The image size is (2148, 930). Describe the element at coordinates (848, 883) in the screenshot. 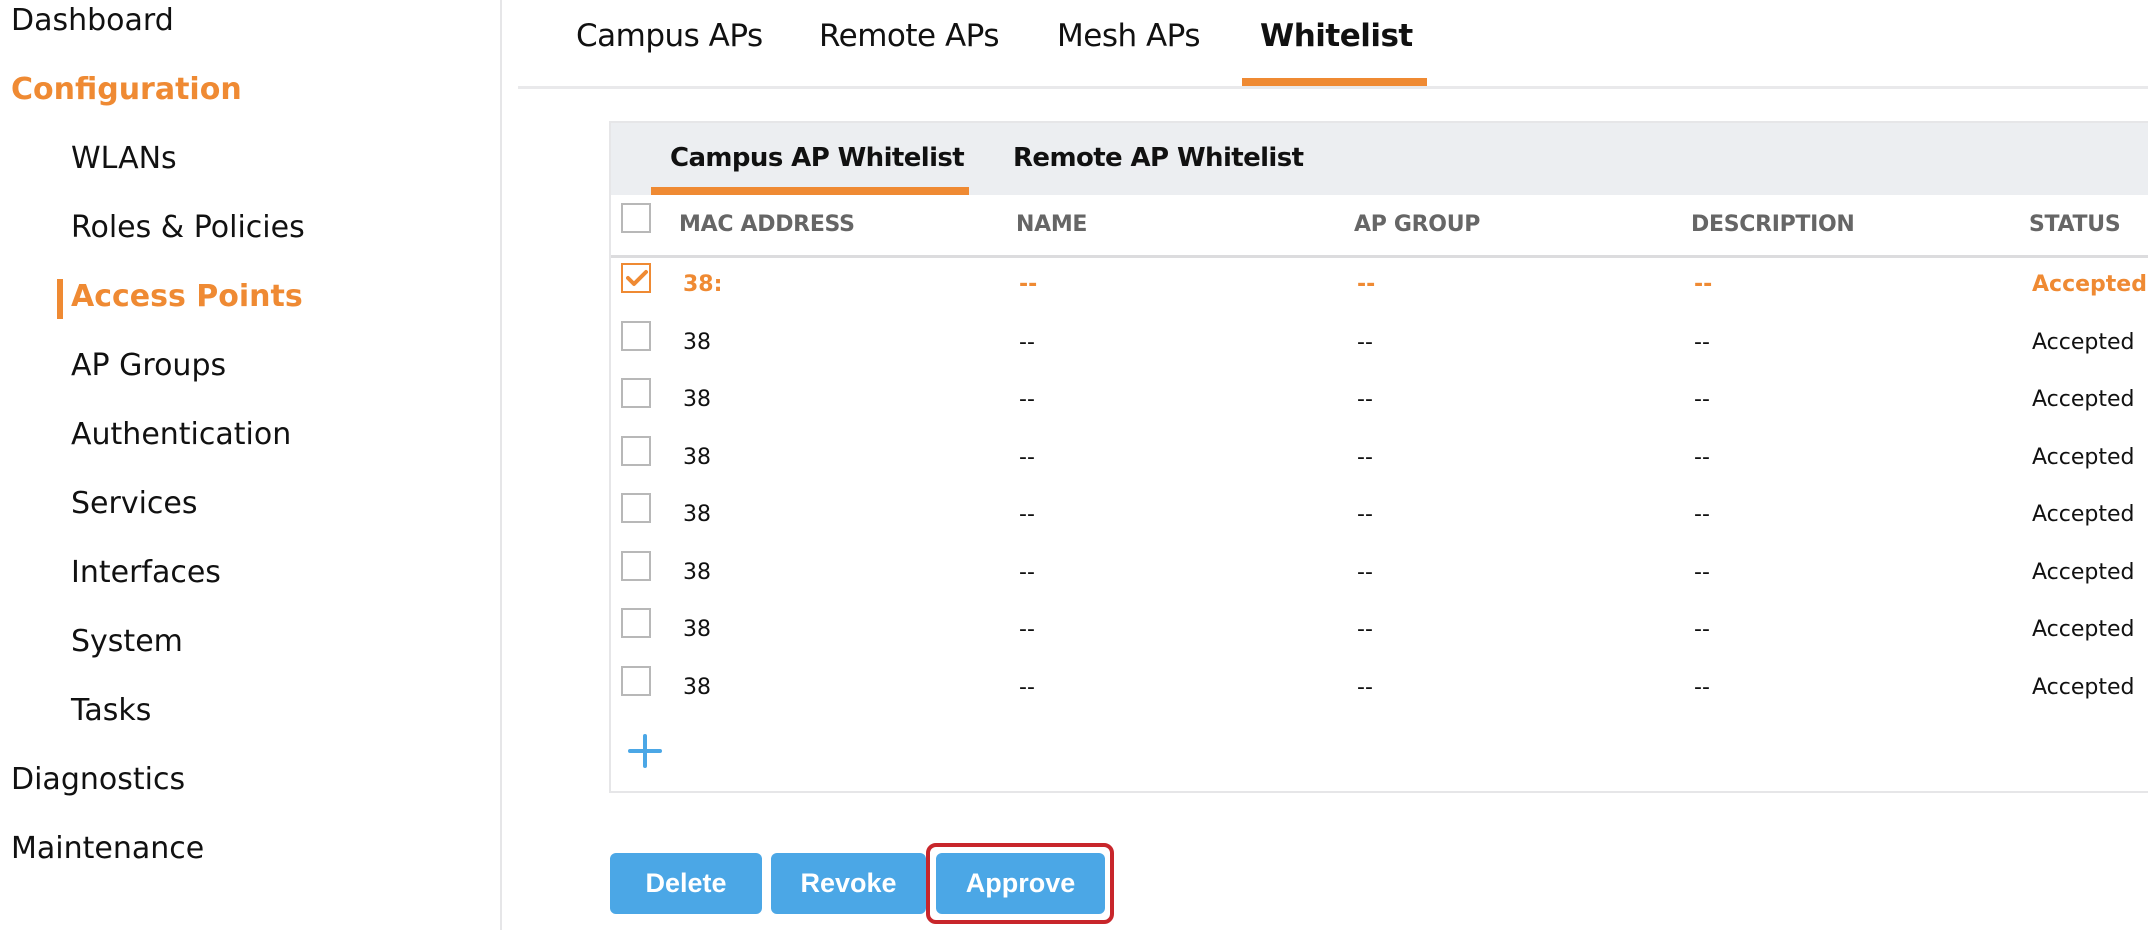

I see `revoke-button: Revoke` at that location.